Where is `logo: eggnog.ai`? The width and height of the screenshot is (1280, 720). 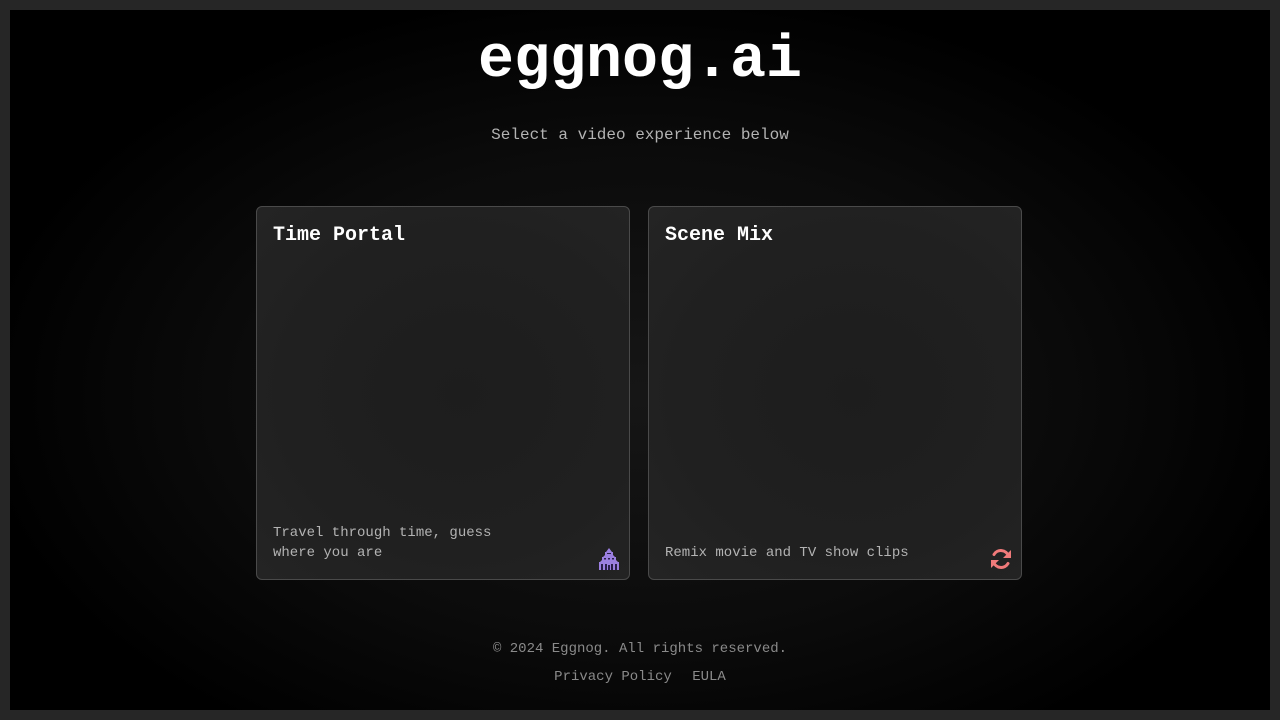 logo: eggnog.ai is located at coordinates (640, 61).